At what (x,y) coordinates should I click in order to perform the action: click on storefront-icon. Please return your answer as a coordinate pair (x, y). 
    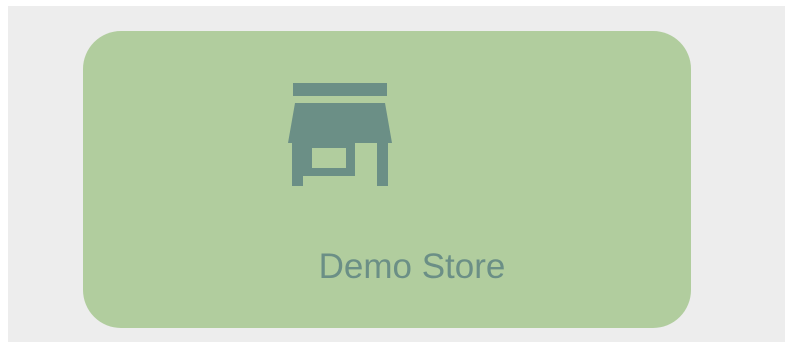
    Looking at the image, I should click on (340, 134).